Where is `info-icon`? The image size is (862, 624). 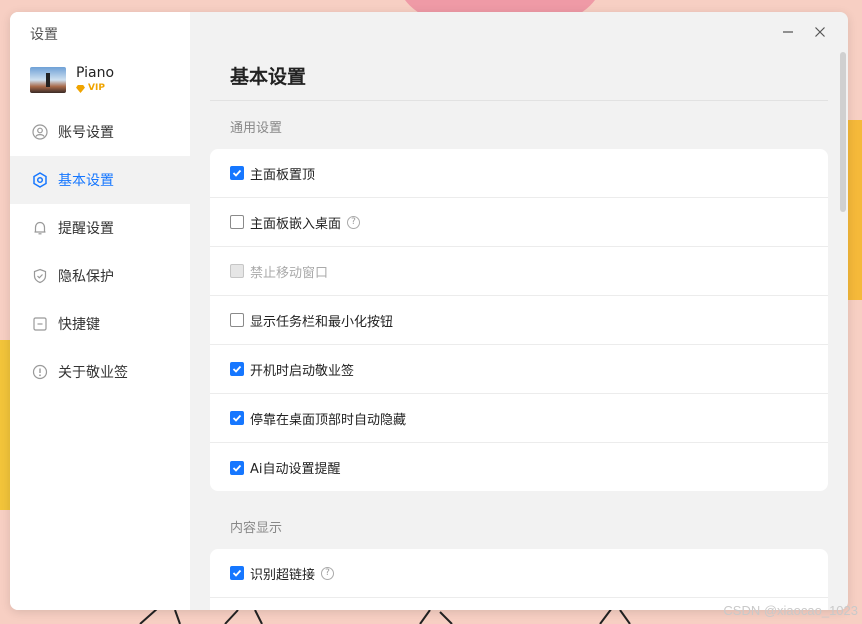
info-icon is located at coordinates (40, 372).